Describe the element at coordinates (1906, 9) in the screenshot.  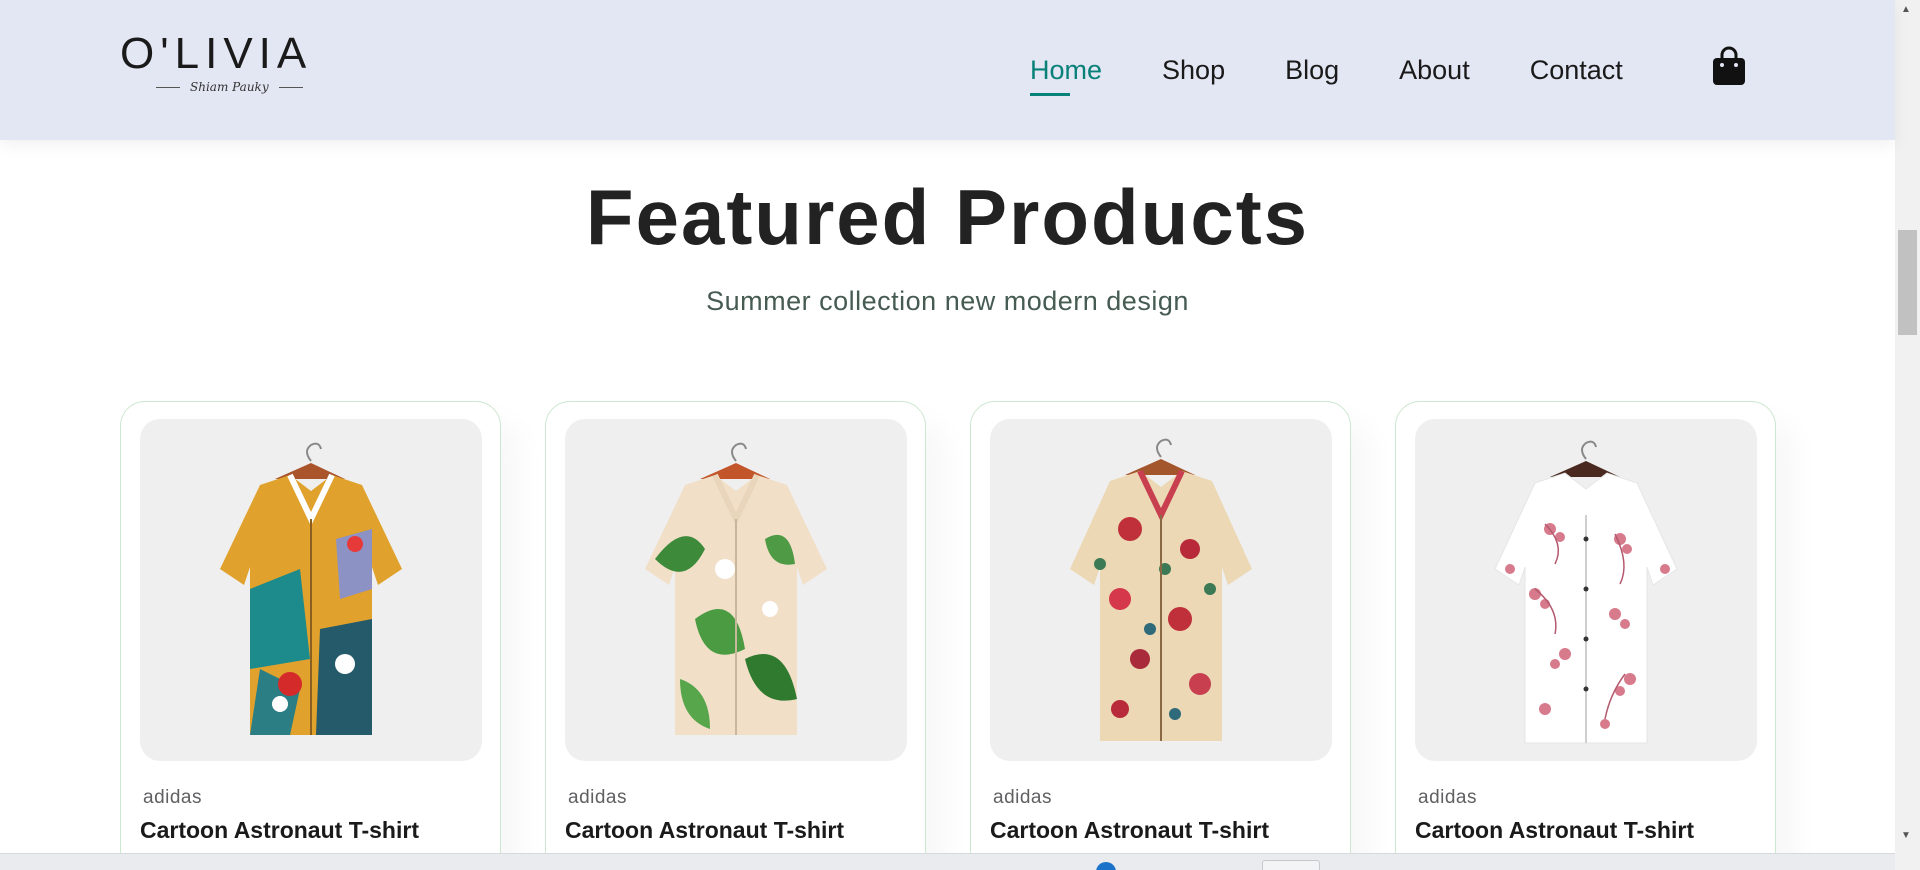
I see `scroll-up-arrow-icon: ▲` at that location.